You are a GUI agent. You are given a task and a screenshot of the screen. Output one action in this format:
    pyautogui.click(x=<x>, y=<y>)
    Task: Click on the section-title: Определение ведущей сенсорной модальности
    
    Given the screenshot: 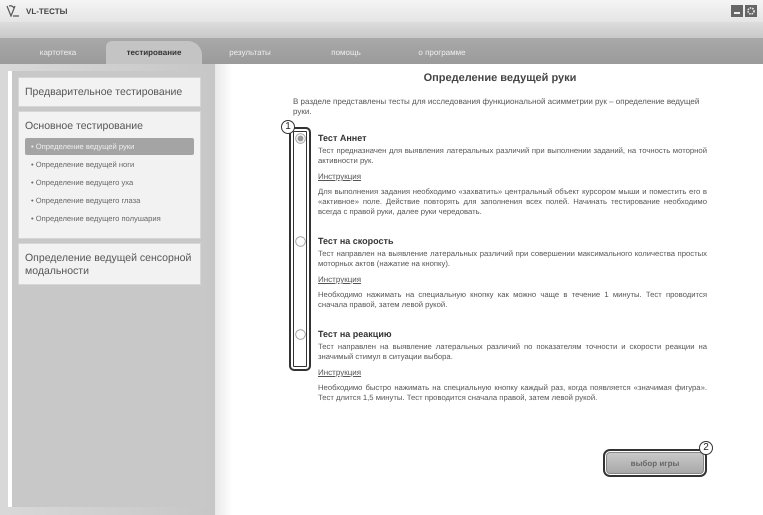 What is the action you would take?
    pyautogui.click(x=109, y=265)
    